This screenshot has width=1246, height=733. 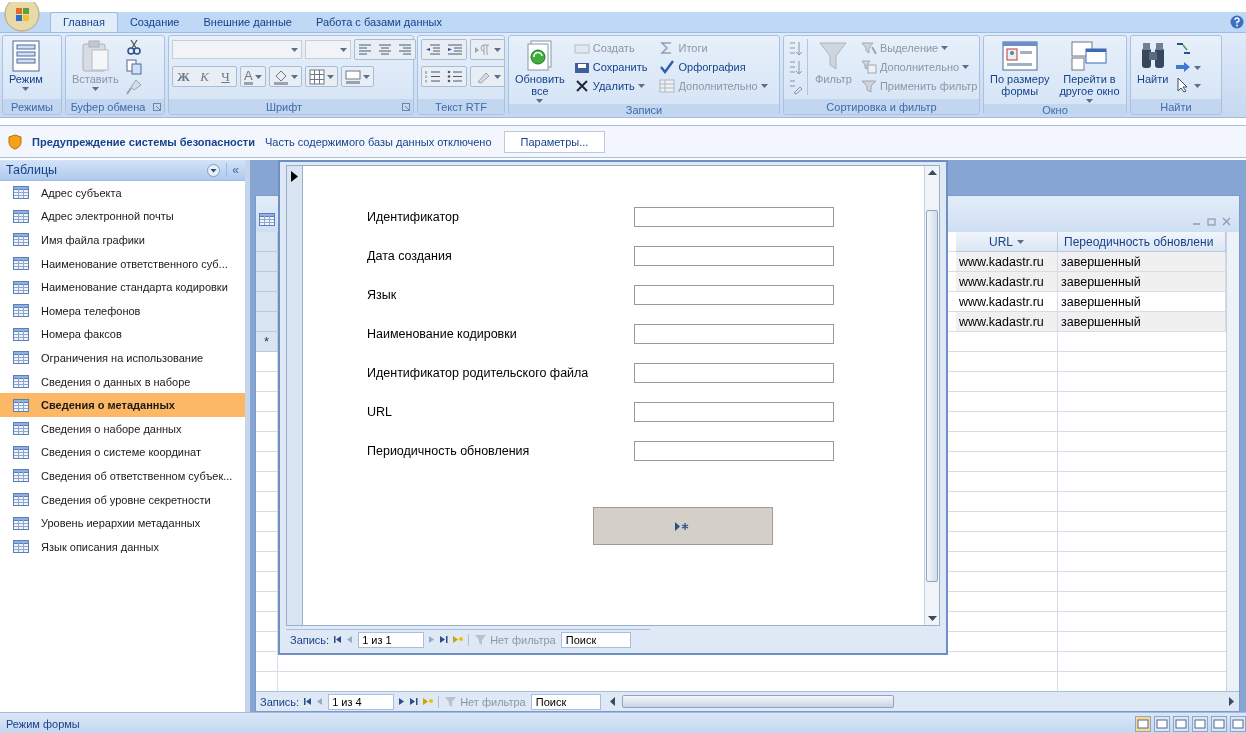 What do you see at coordinates (487, 76) in the screenshot?
I see `highlight-button` at bounding box center [487, 76].